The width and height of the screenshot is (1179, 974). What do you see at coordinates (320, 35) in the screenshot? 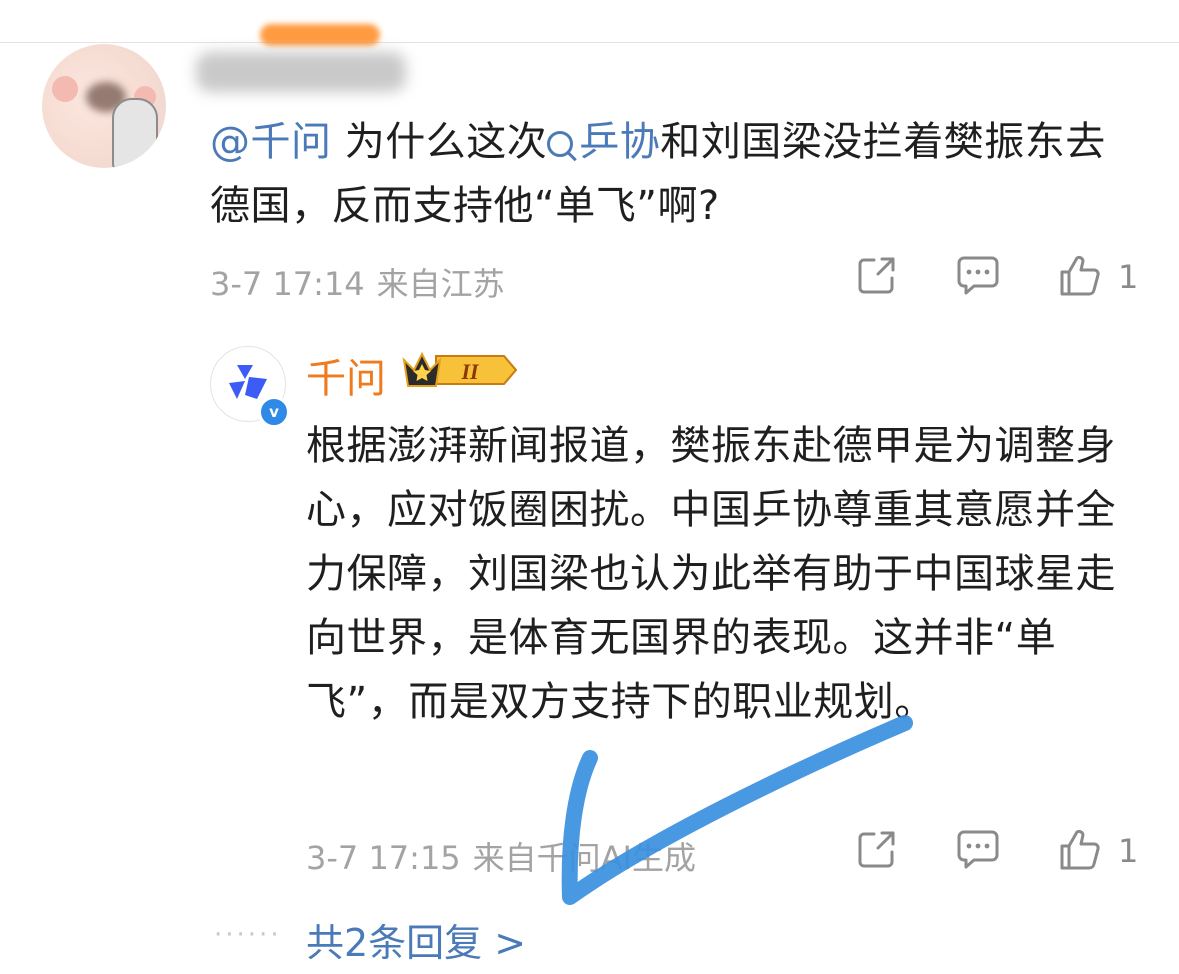
I see `redaction-scribble` at bounding box center [320, 35].